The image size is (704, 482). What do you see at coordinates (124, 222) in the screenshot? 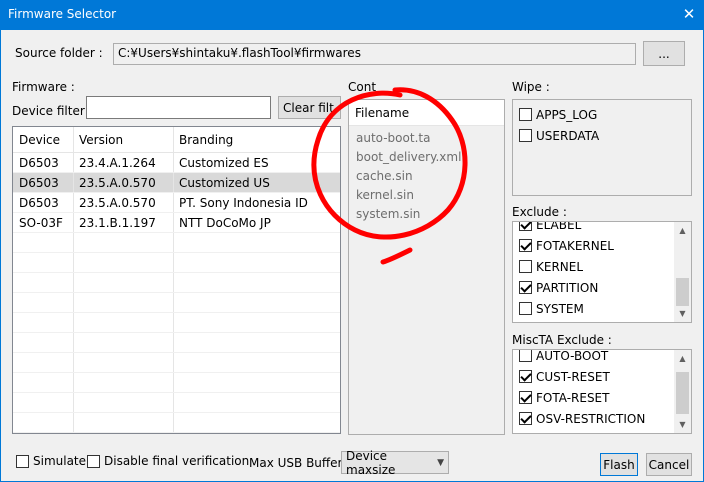
I see `cell-version: 23.1.B.1.197` at bounding box center [124, 222].